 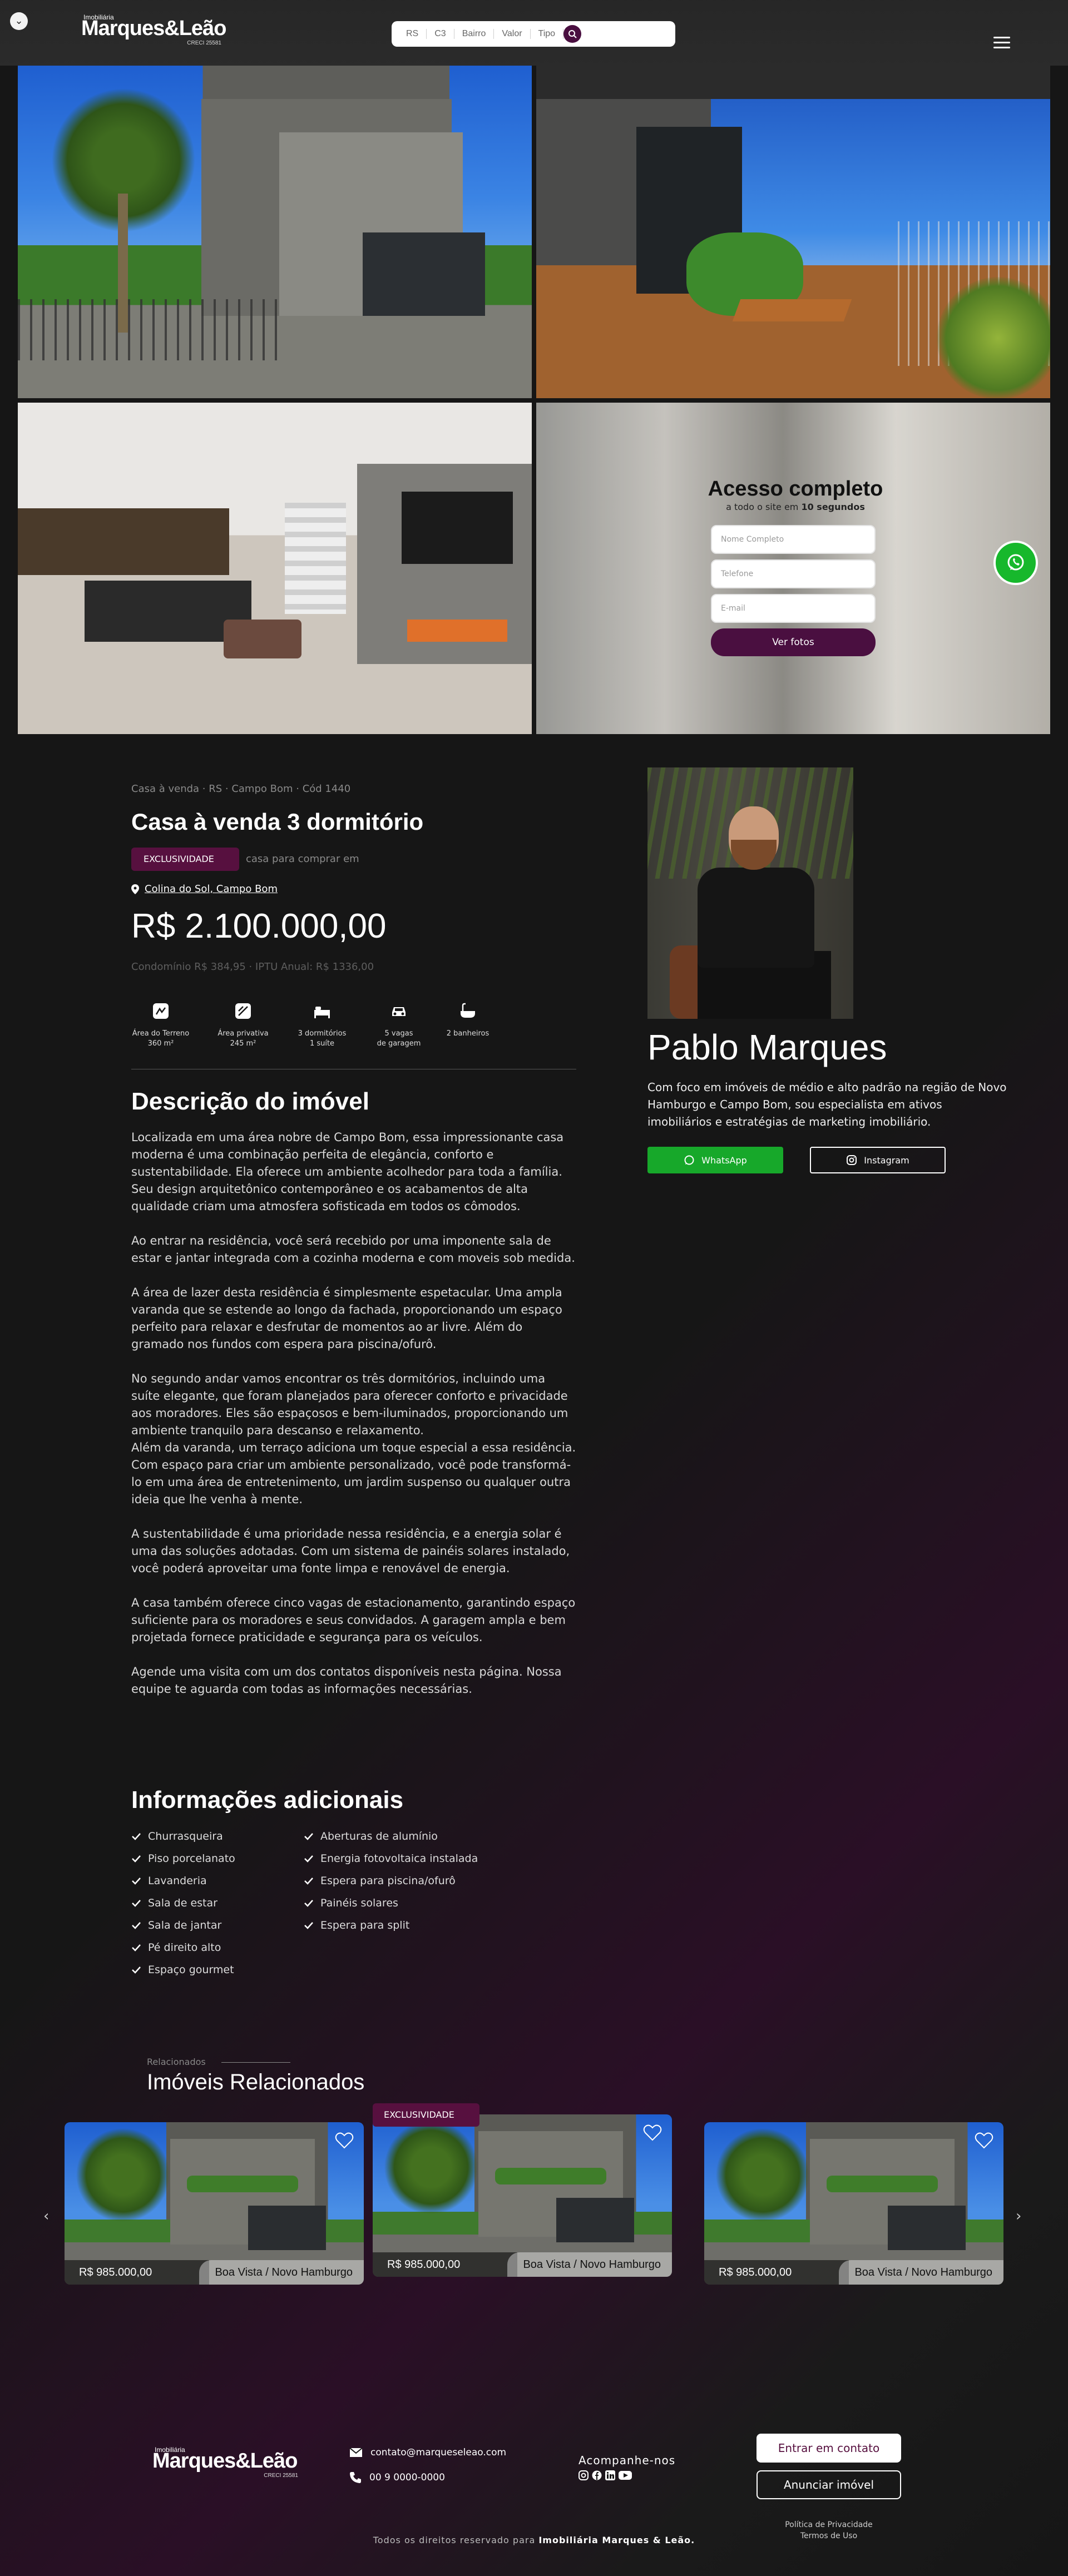 I want to click on phone-field: Telefone, so click(x=793, y=573).